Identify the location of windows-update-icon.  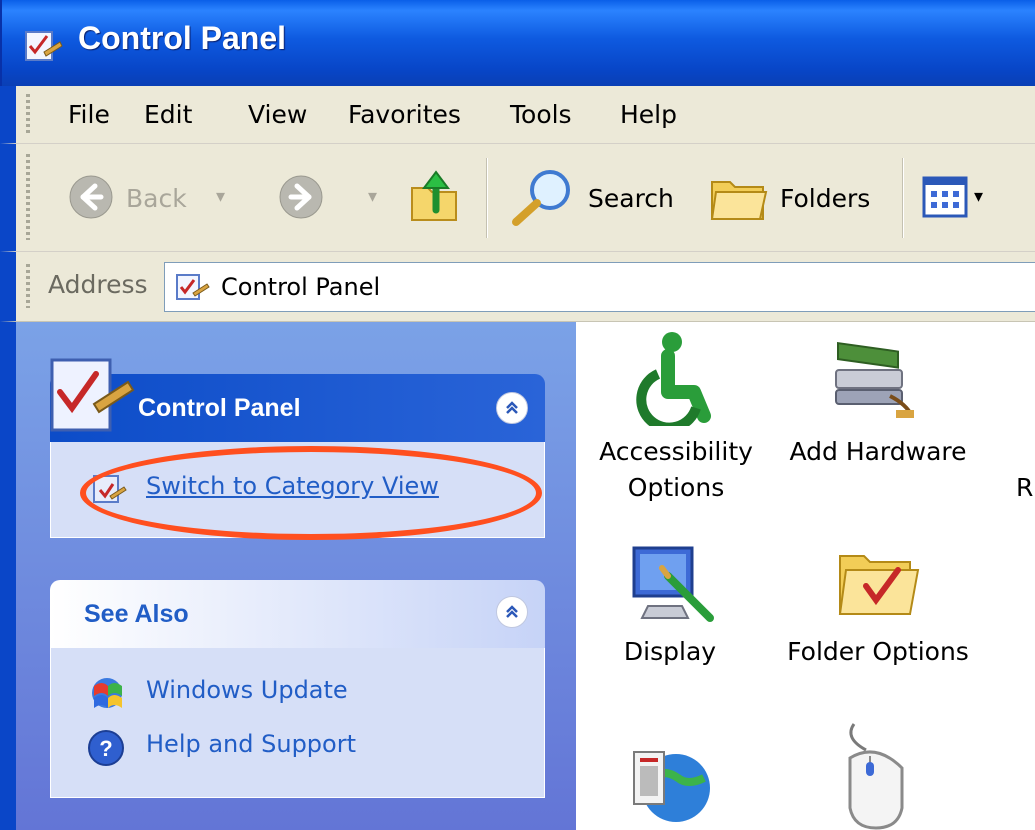
(107, 693).